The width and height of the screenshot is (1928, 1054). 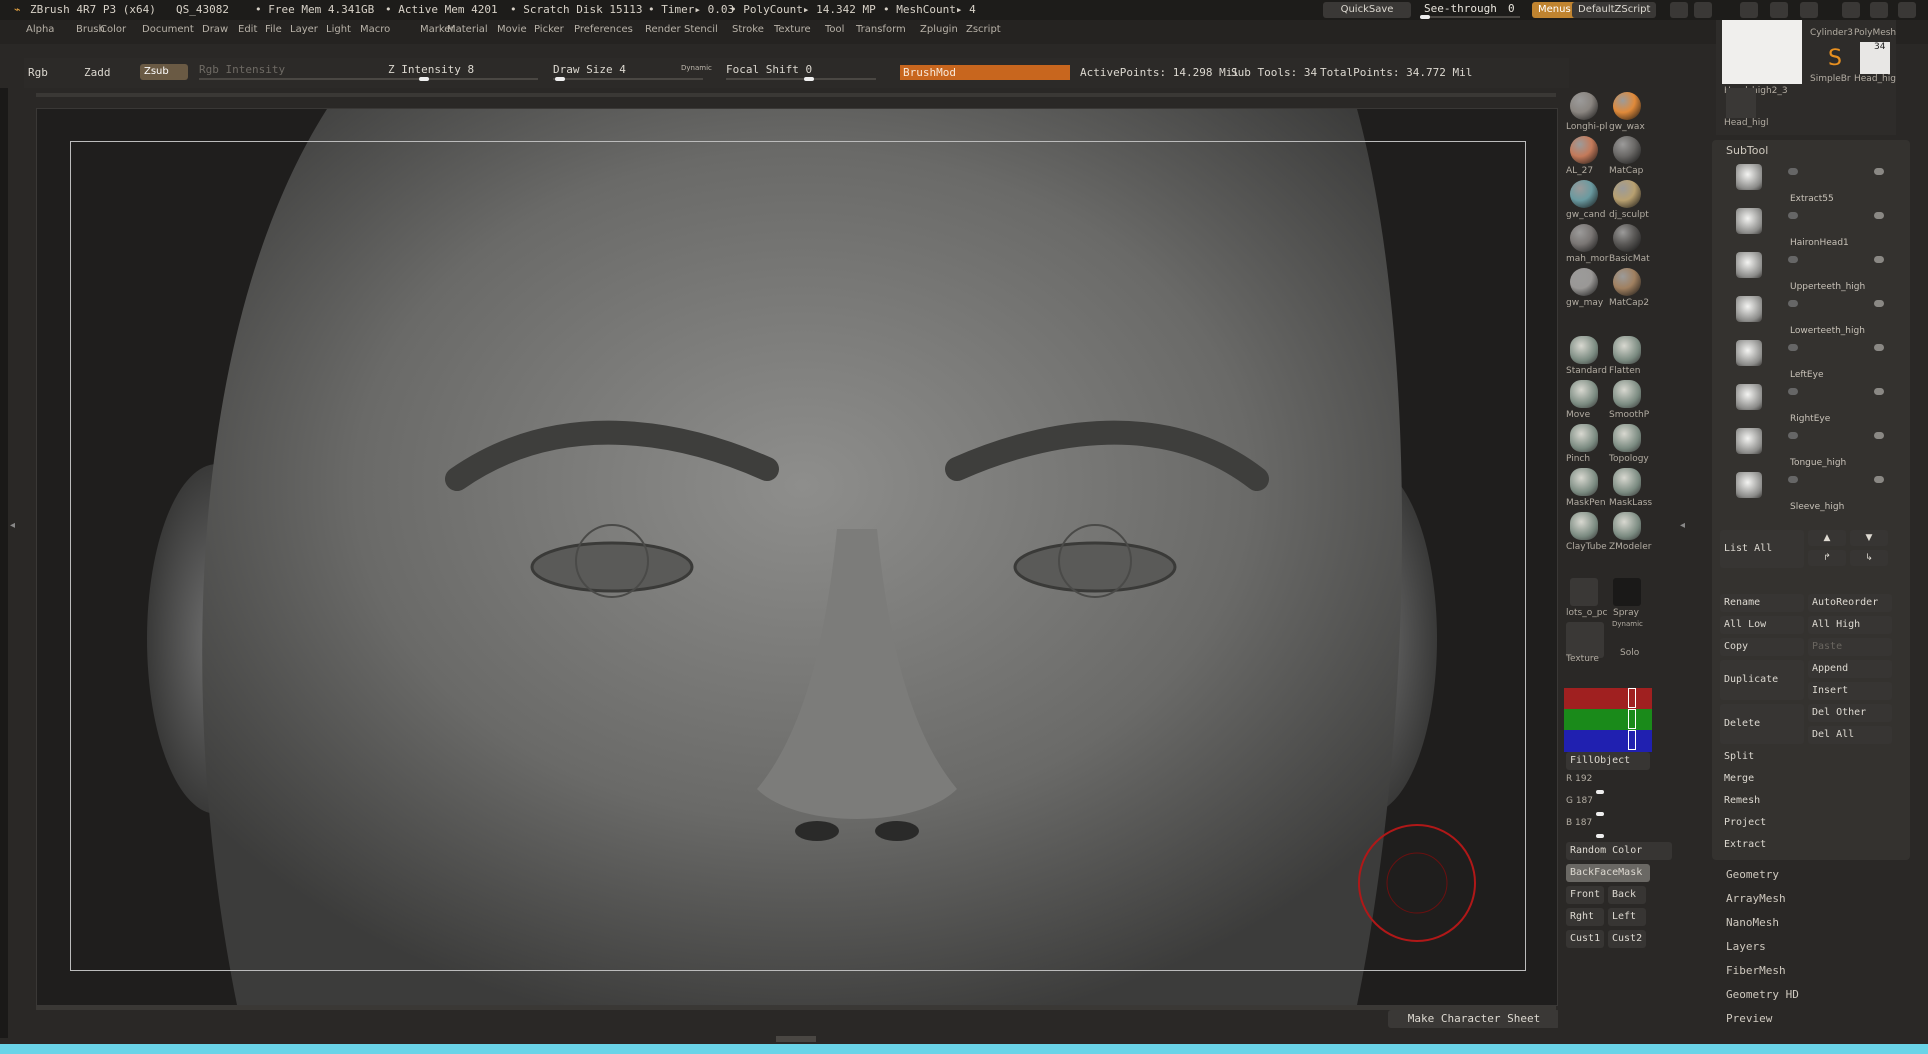 What do you see at coordinates (1762, 647) in the screenshot?
I see `copy-button: Copy` at bounding box center [1762, 647].